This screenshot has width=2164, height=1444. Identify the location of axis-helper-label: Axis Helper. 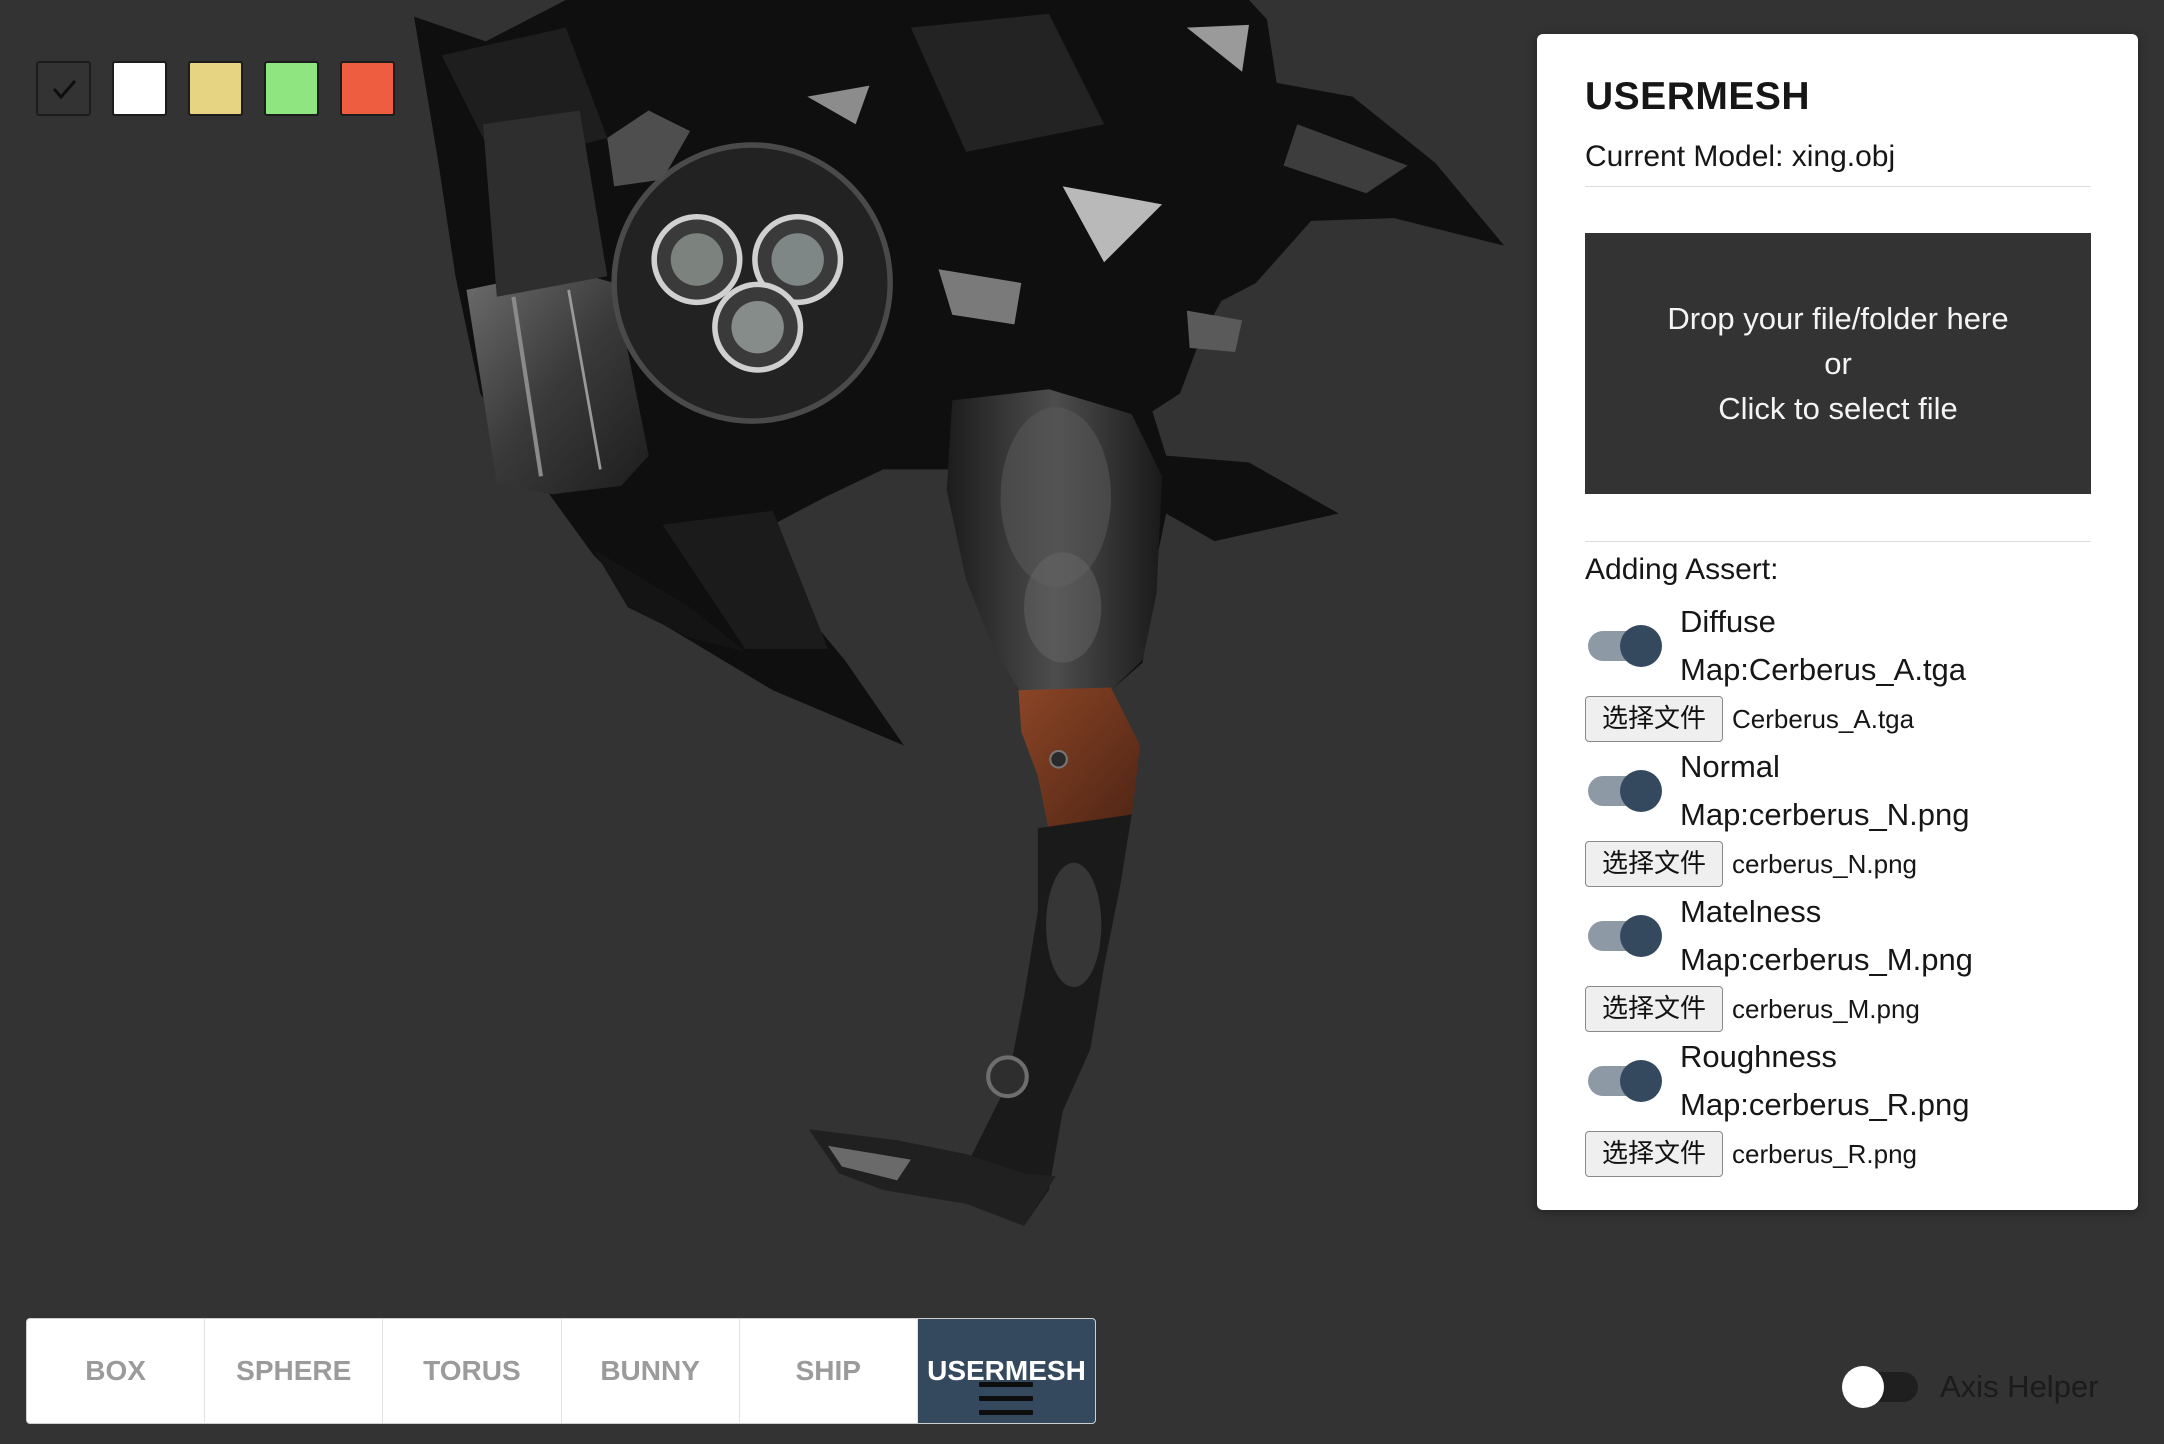
(2019, 1386).